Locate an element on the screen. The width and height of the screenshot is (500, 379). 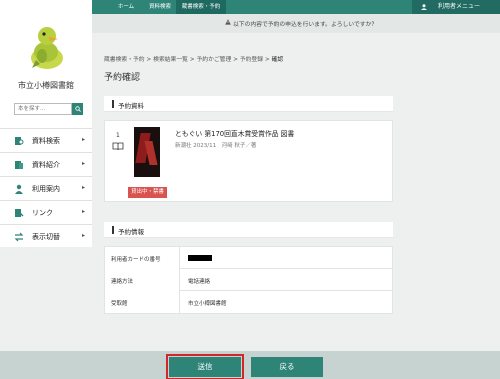
sidebar-item-material-search: 資料検索 ▸ is located at coordinates (46, 140).